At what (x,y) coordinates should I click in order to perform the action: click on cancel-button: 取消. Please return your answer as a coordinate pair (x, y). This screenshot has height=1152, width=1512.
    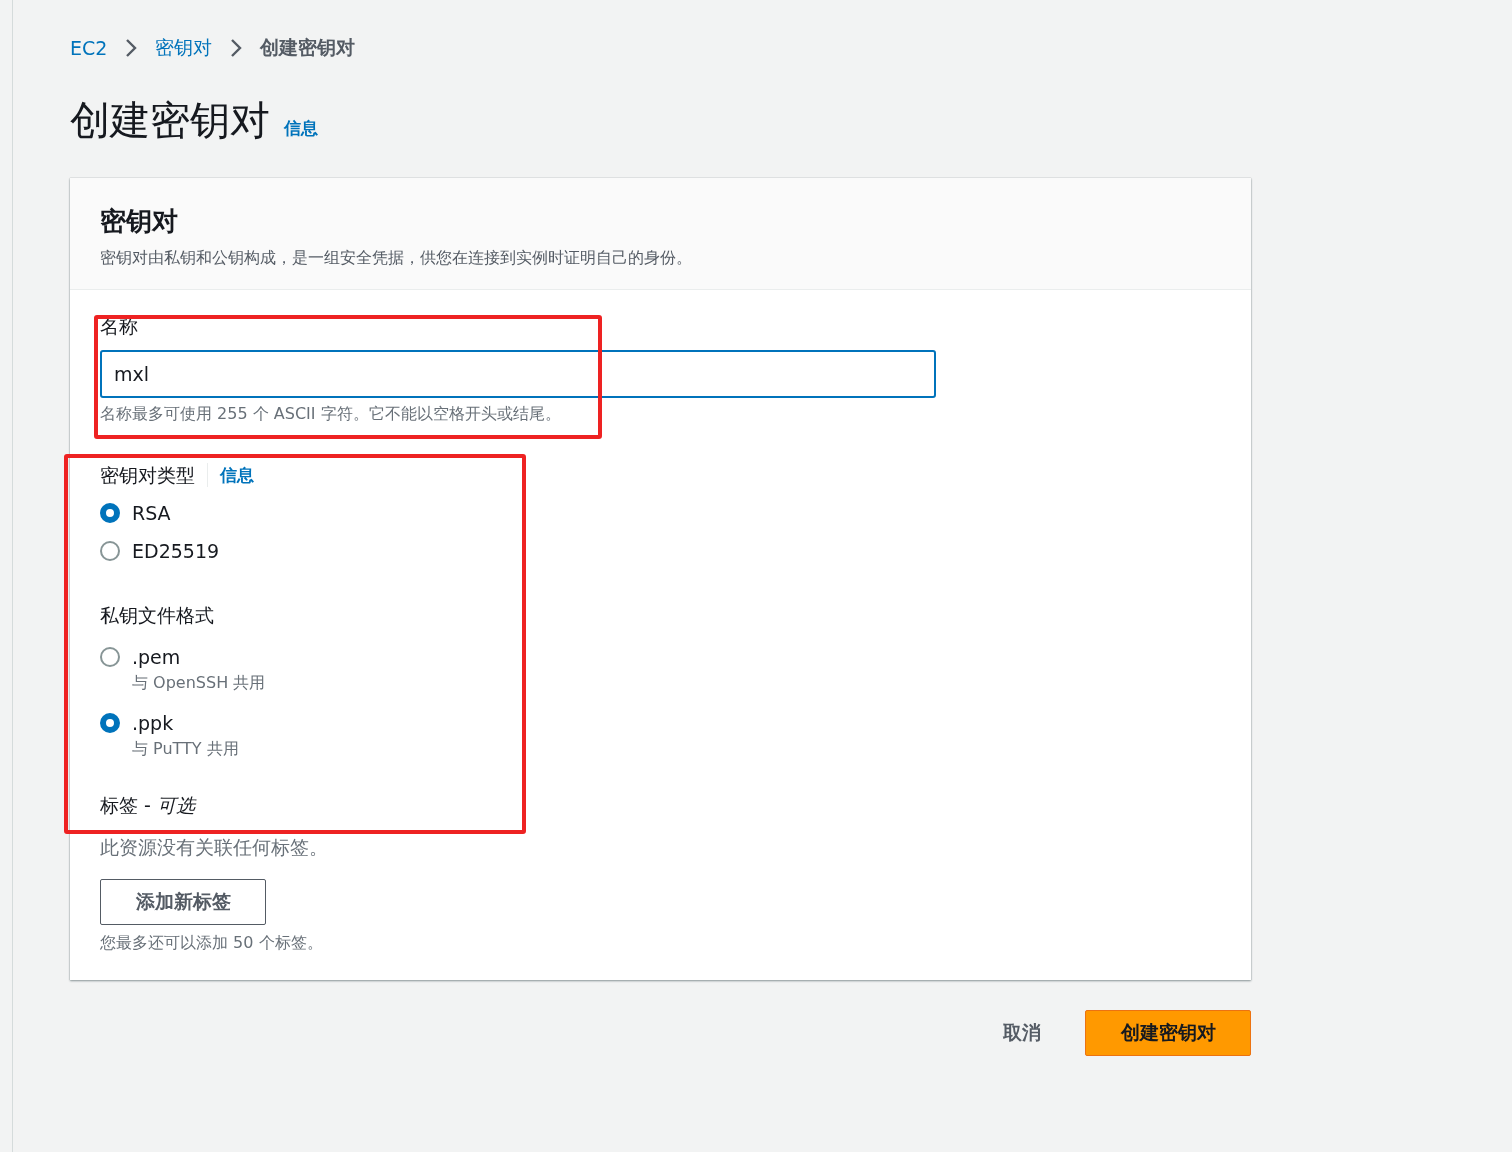
    Looking at the image, I should click on (1022, 1033).